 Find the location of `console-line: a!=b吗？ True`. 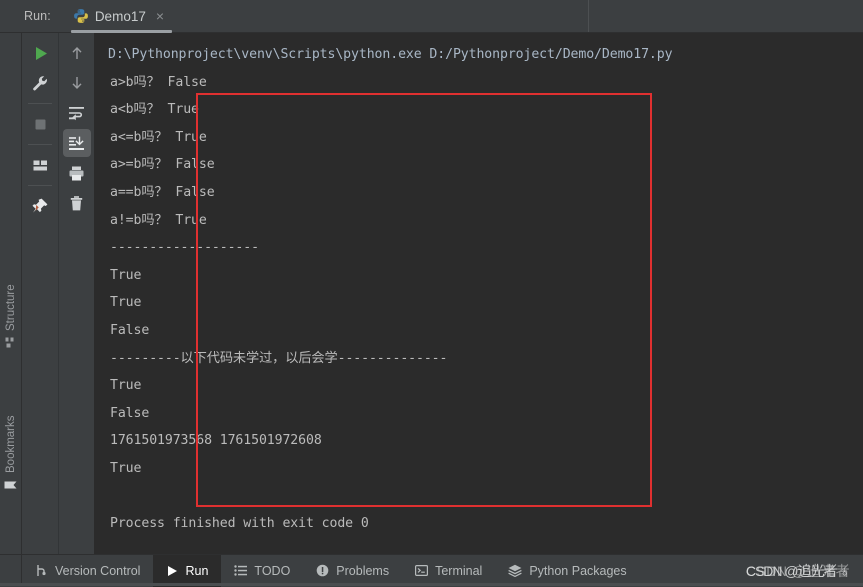

console-line: a!=b吗？ True is located at coordinates (158, 220).